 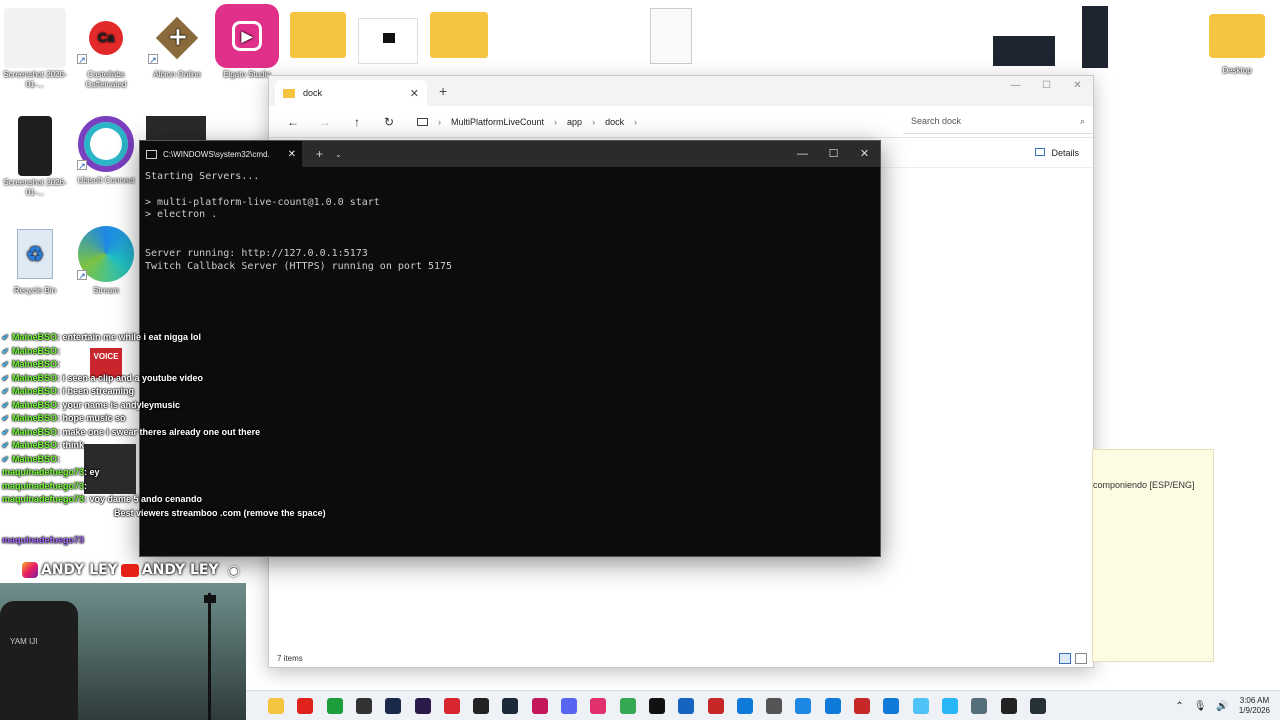 What do you see at coordinates (936, 121) in the screenshot?
I see `search-placeholder: Search dock` at bounding box center [936, 121].